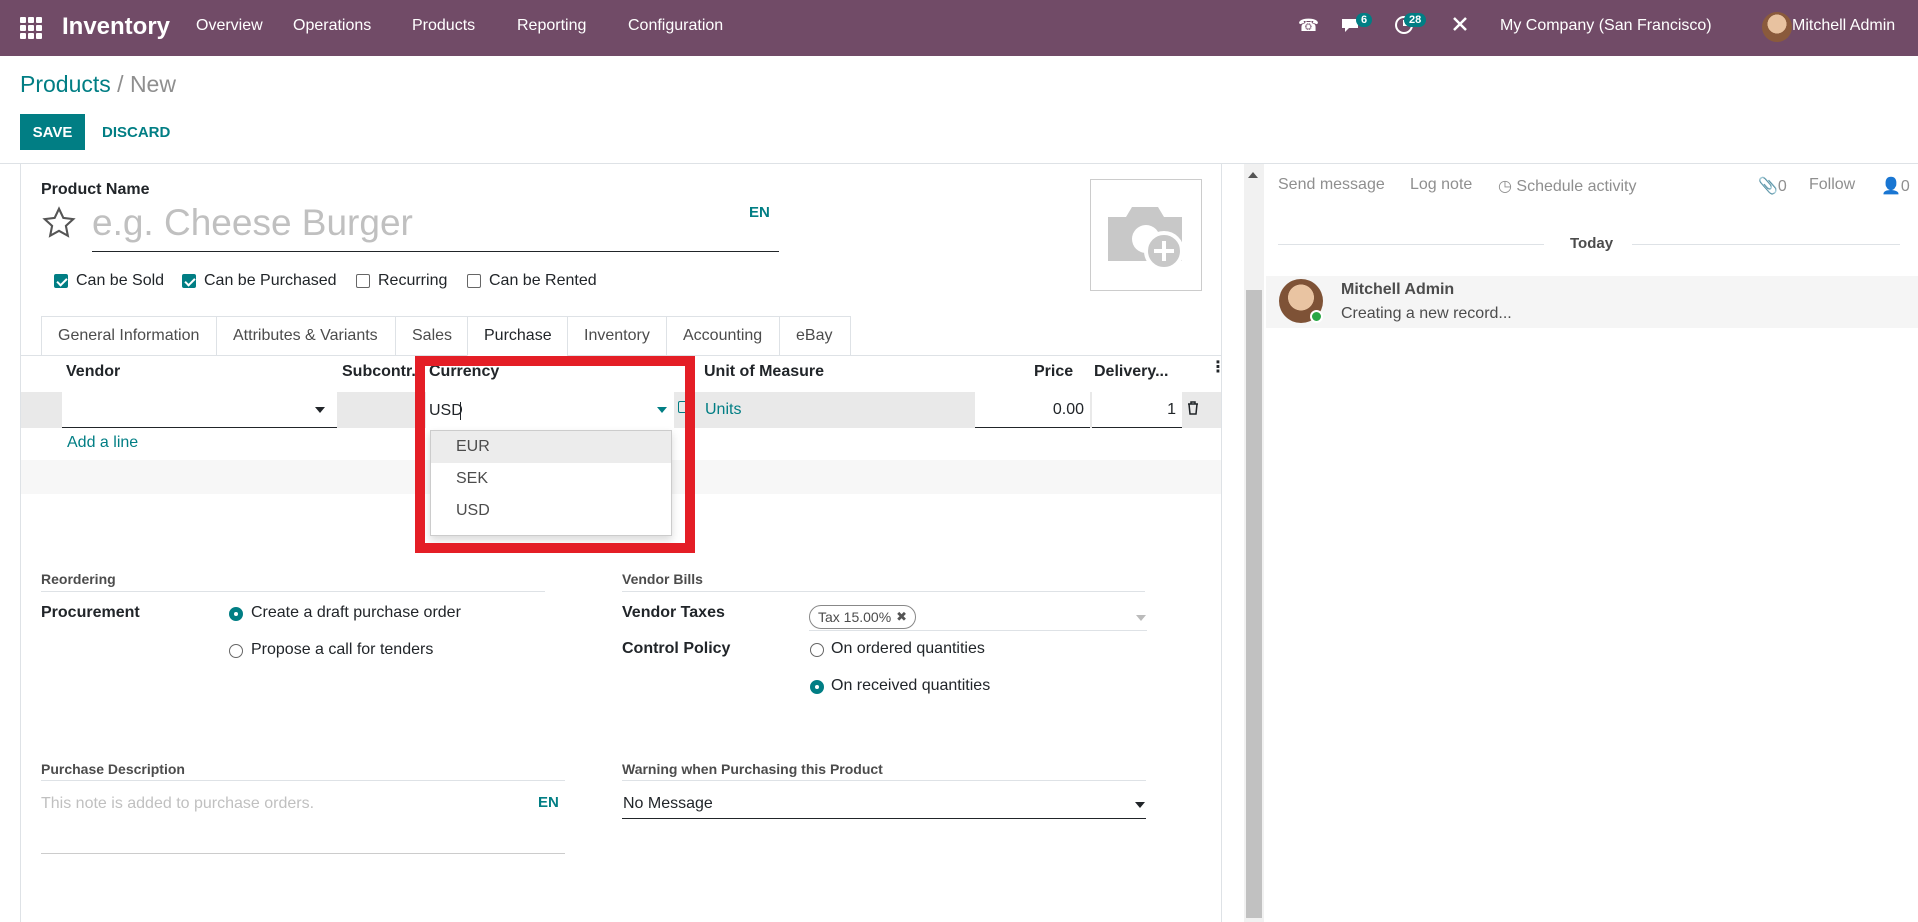 This screenshot has height=922, width=1918. Describe the element at coordinates (31, 28) in the screenshot. I see `apps-menu-icon` at that location.